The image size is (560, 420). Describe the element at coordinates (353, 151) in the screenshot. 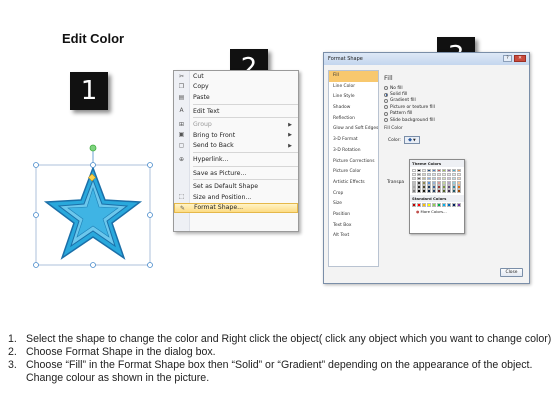

I see `nav-item-3-d-rotation: 3-D Rotation` at that location.